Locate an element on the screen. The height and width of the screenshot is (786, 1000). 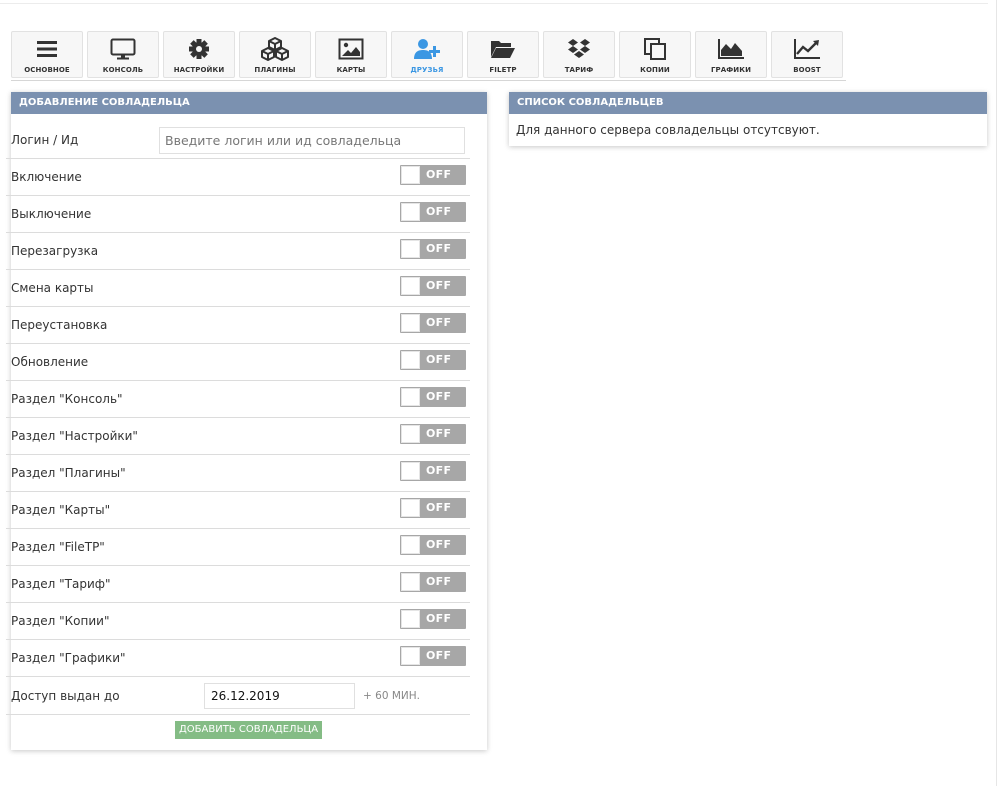
permission-label: Раздел "Консоль" is located at coordinates (67, 399).